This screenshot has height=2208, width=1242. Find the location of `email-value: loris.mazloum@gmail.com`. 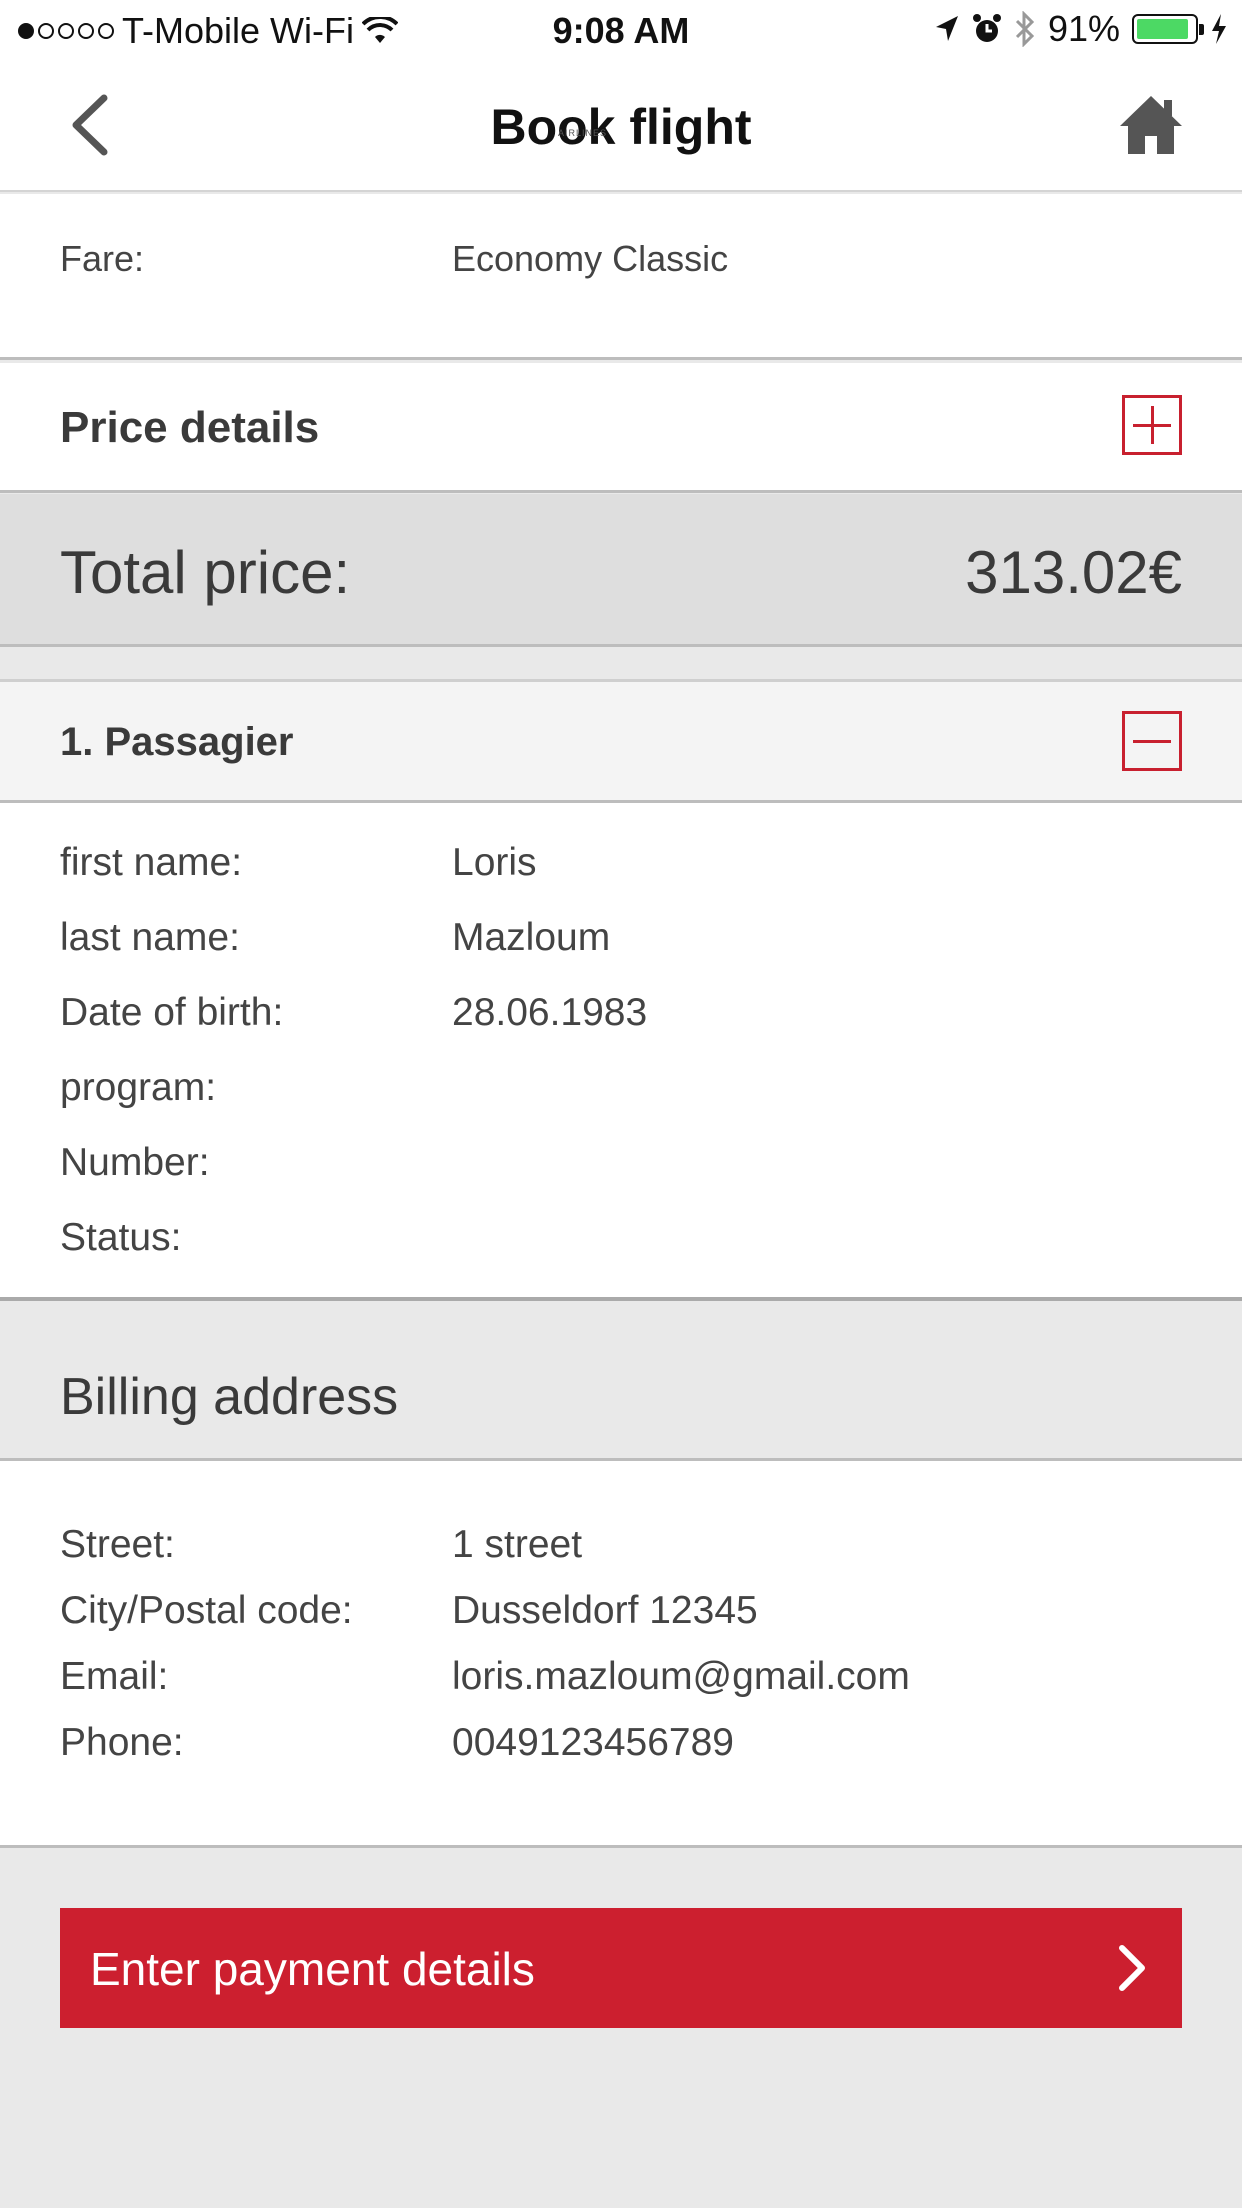

email-value: loris.mazloum@gmail.com is located at coordinates (681, 1676).